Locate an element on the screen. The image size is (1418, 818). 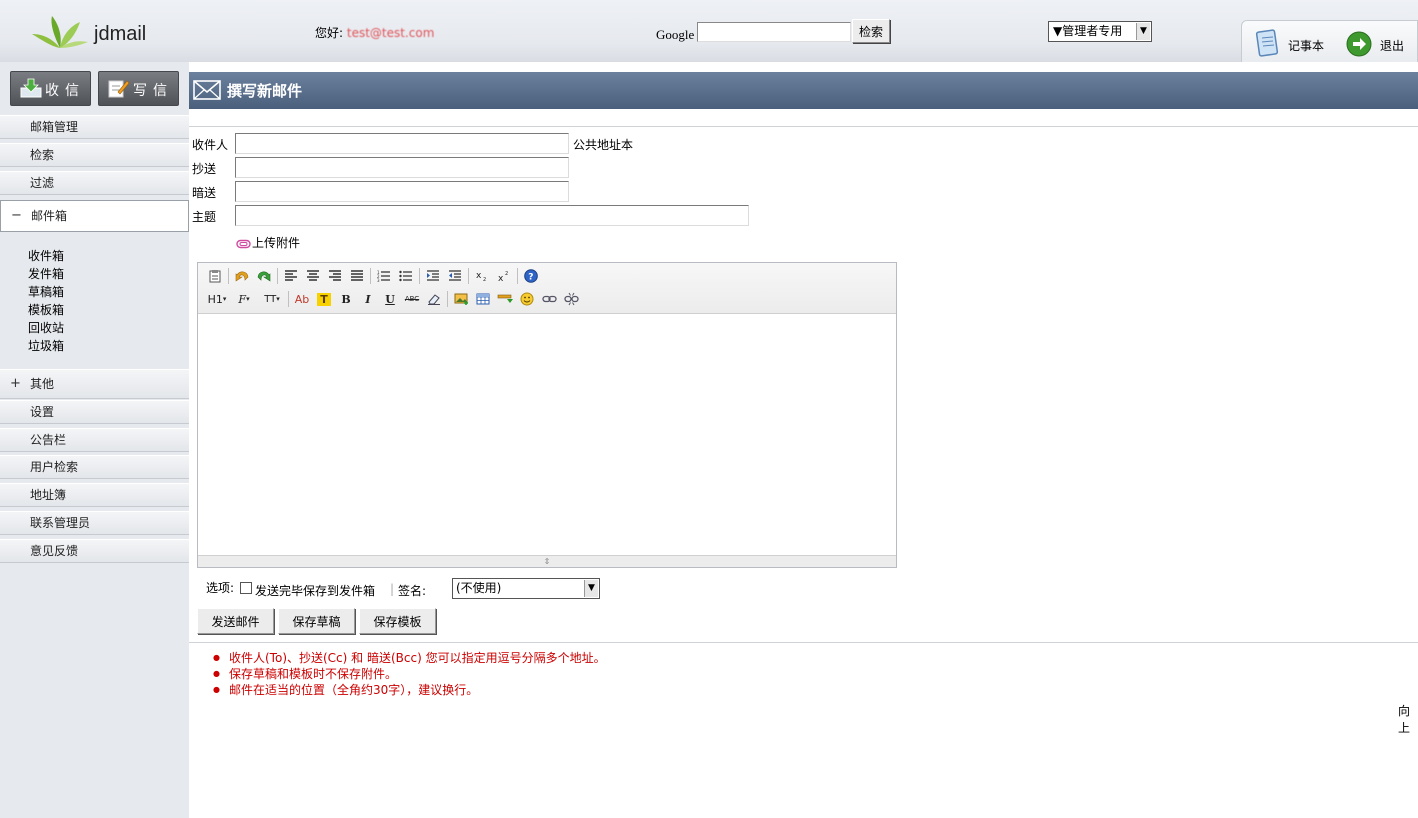
underline-button: U is located at coordinates (390, 299).